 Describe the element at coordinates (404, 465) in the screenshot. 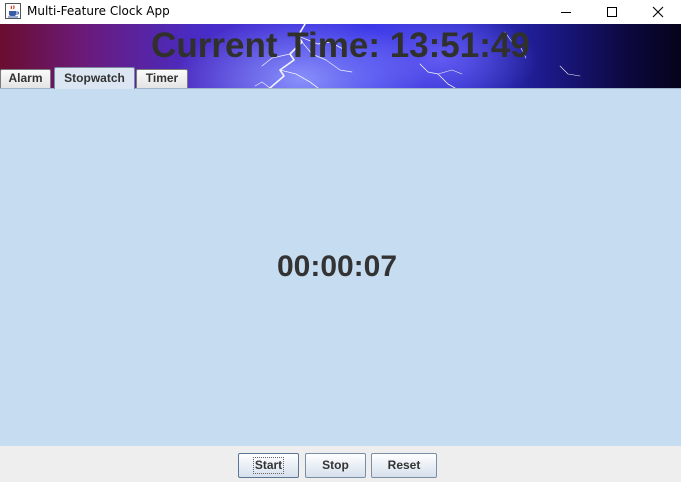

I see `reset-button: Reset` at that location.